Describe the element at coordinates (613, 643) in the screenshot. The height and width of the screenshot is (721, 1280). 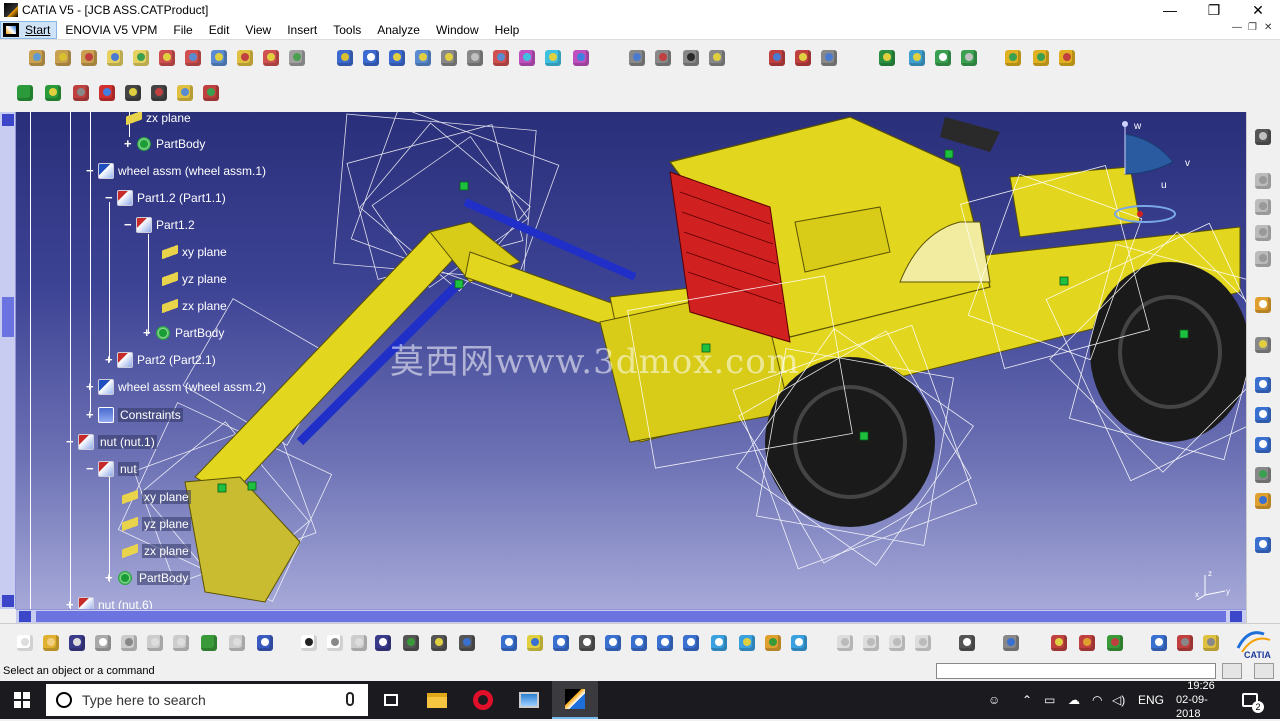
I see `zoom-in-icon` at that location.